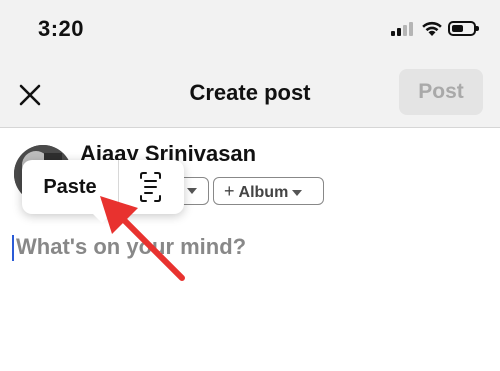 This screenshot has height=371, width=500. I want to click on paste-button: Paste, so click(70, 187).